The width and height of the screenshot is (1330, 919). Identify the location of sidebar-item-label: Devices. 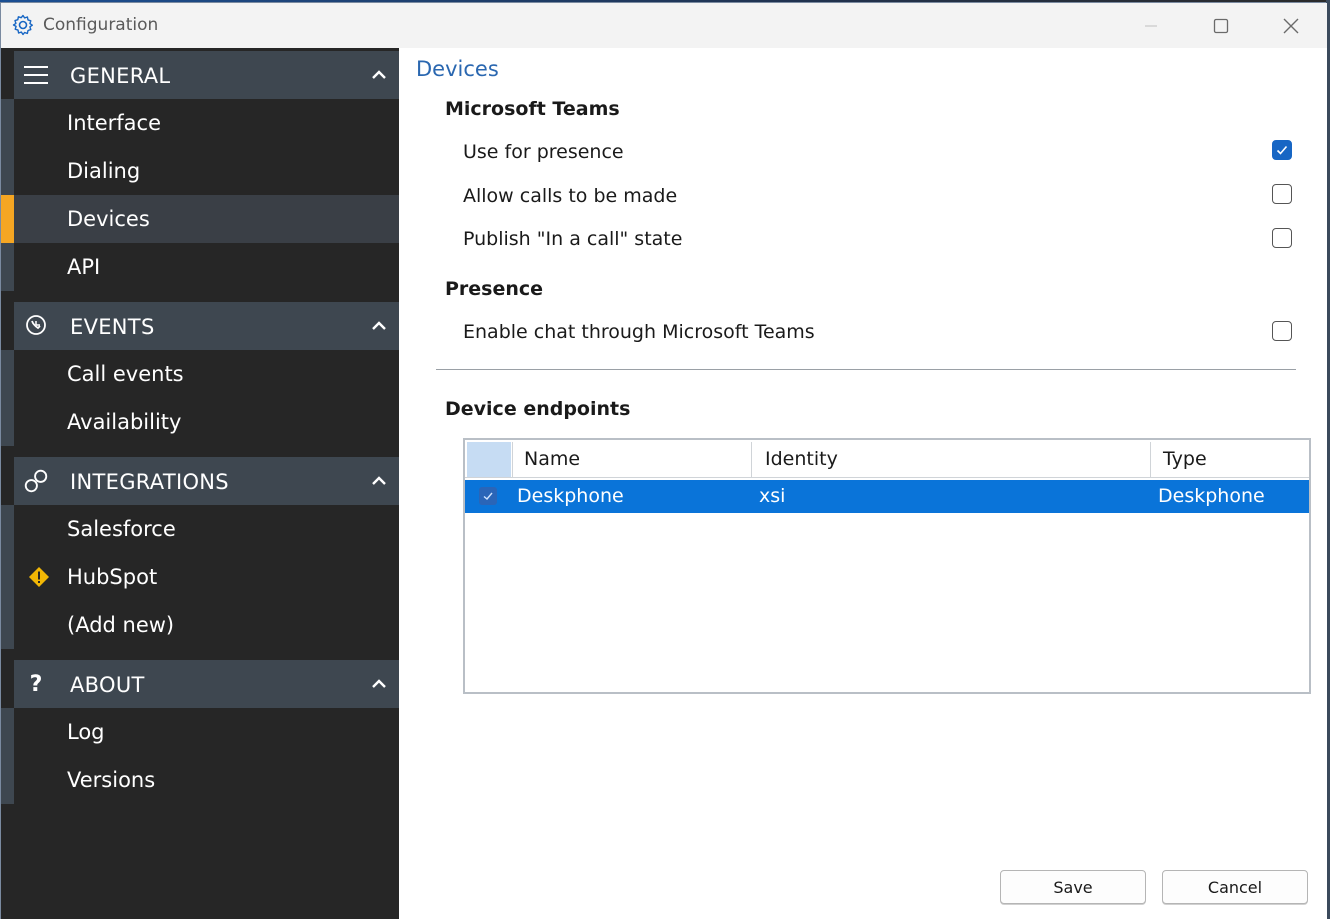
(108, 219).